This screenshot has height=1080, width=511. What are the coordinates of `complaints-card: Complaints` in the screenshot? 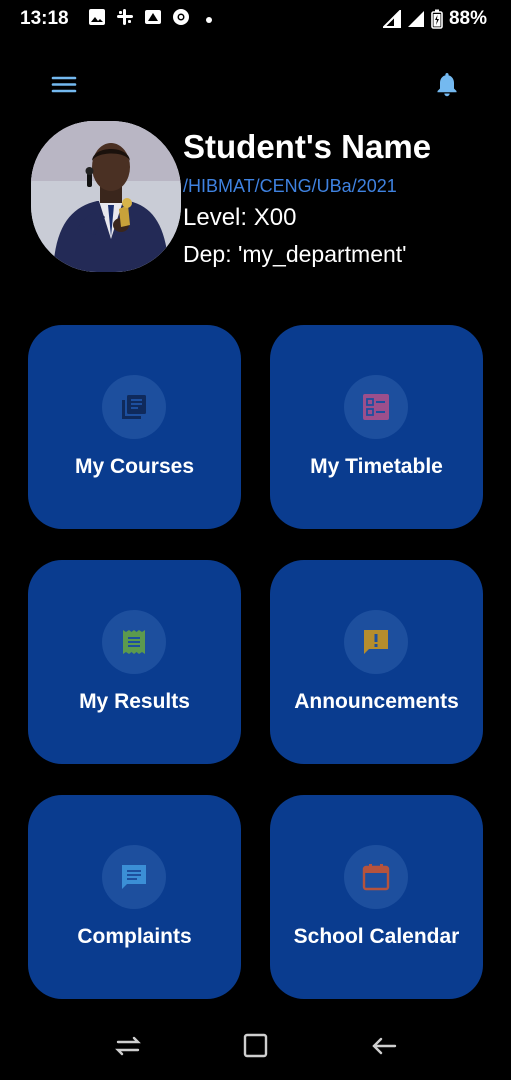 It's located at (134, 897).